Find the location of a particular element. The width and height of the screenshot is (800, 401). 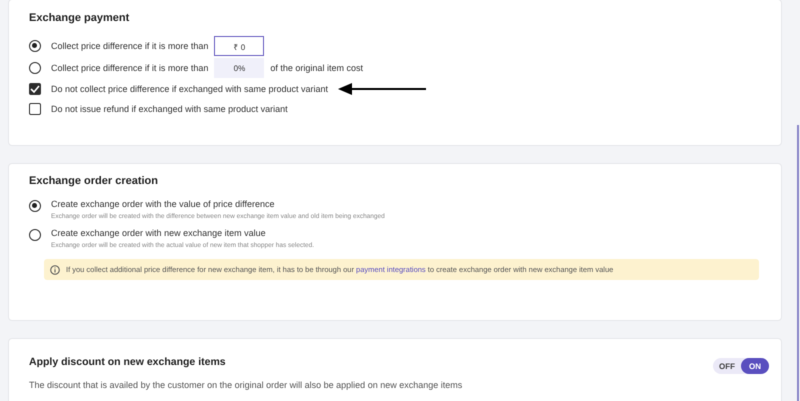

input-field: 0% is located at coordinates (239, 68).